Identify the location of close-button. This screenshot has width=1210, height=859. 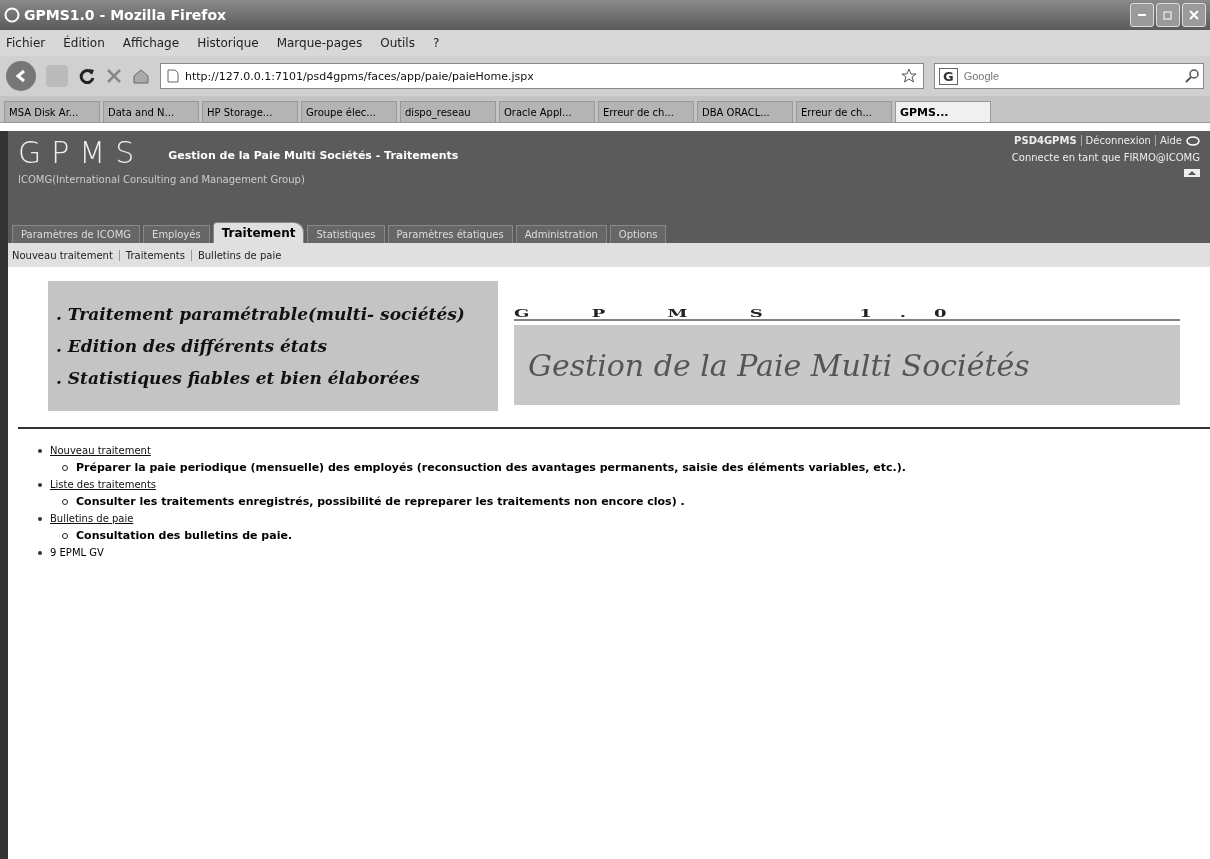
(1194, 15).